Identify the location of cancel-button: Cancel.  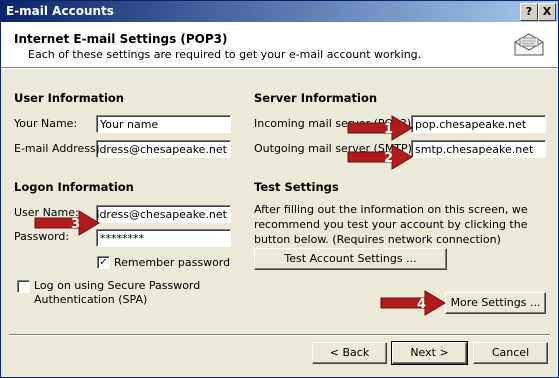
(510, 353).